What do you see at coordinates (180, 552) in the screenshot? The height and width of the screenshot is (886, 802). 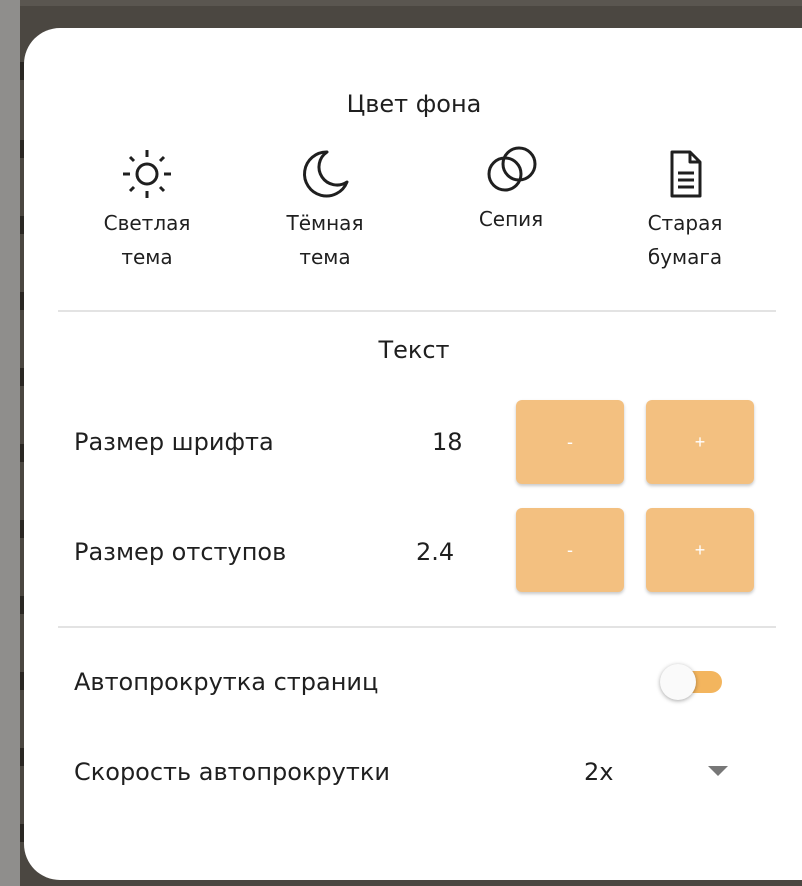 I see `spacing-label: Размер отступов` at bounding box center [180, 552].